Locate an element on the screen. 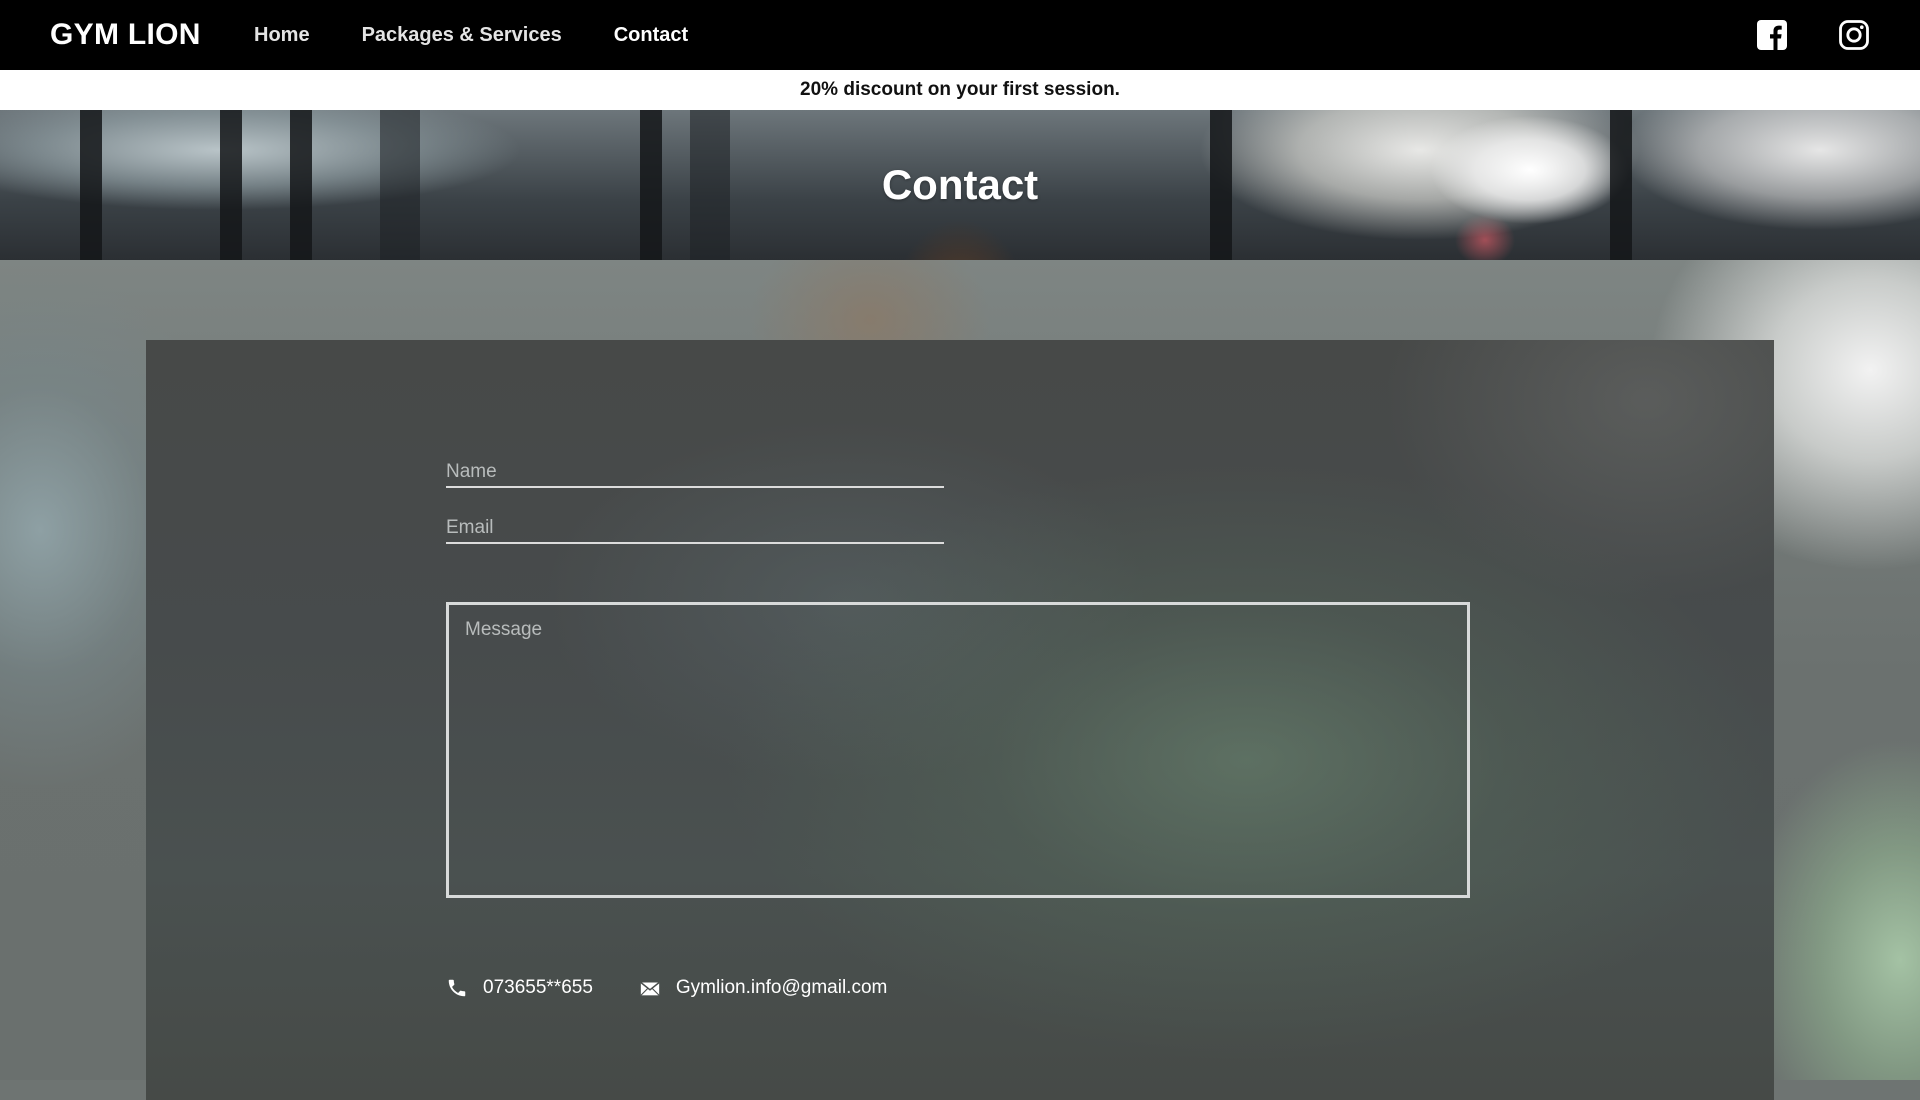 This screenshot has width=1920, height=1100. envelope-icon is located at coordinates (650, 988).